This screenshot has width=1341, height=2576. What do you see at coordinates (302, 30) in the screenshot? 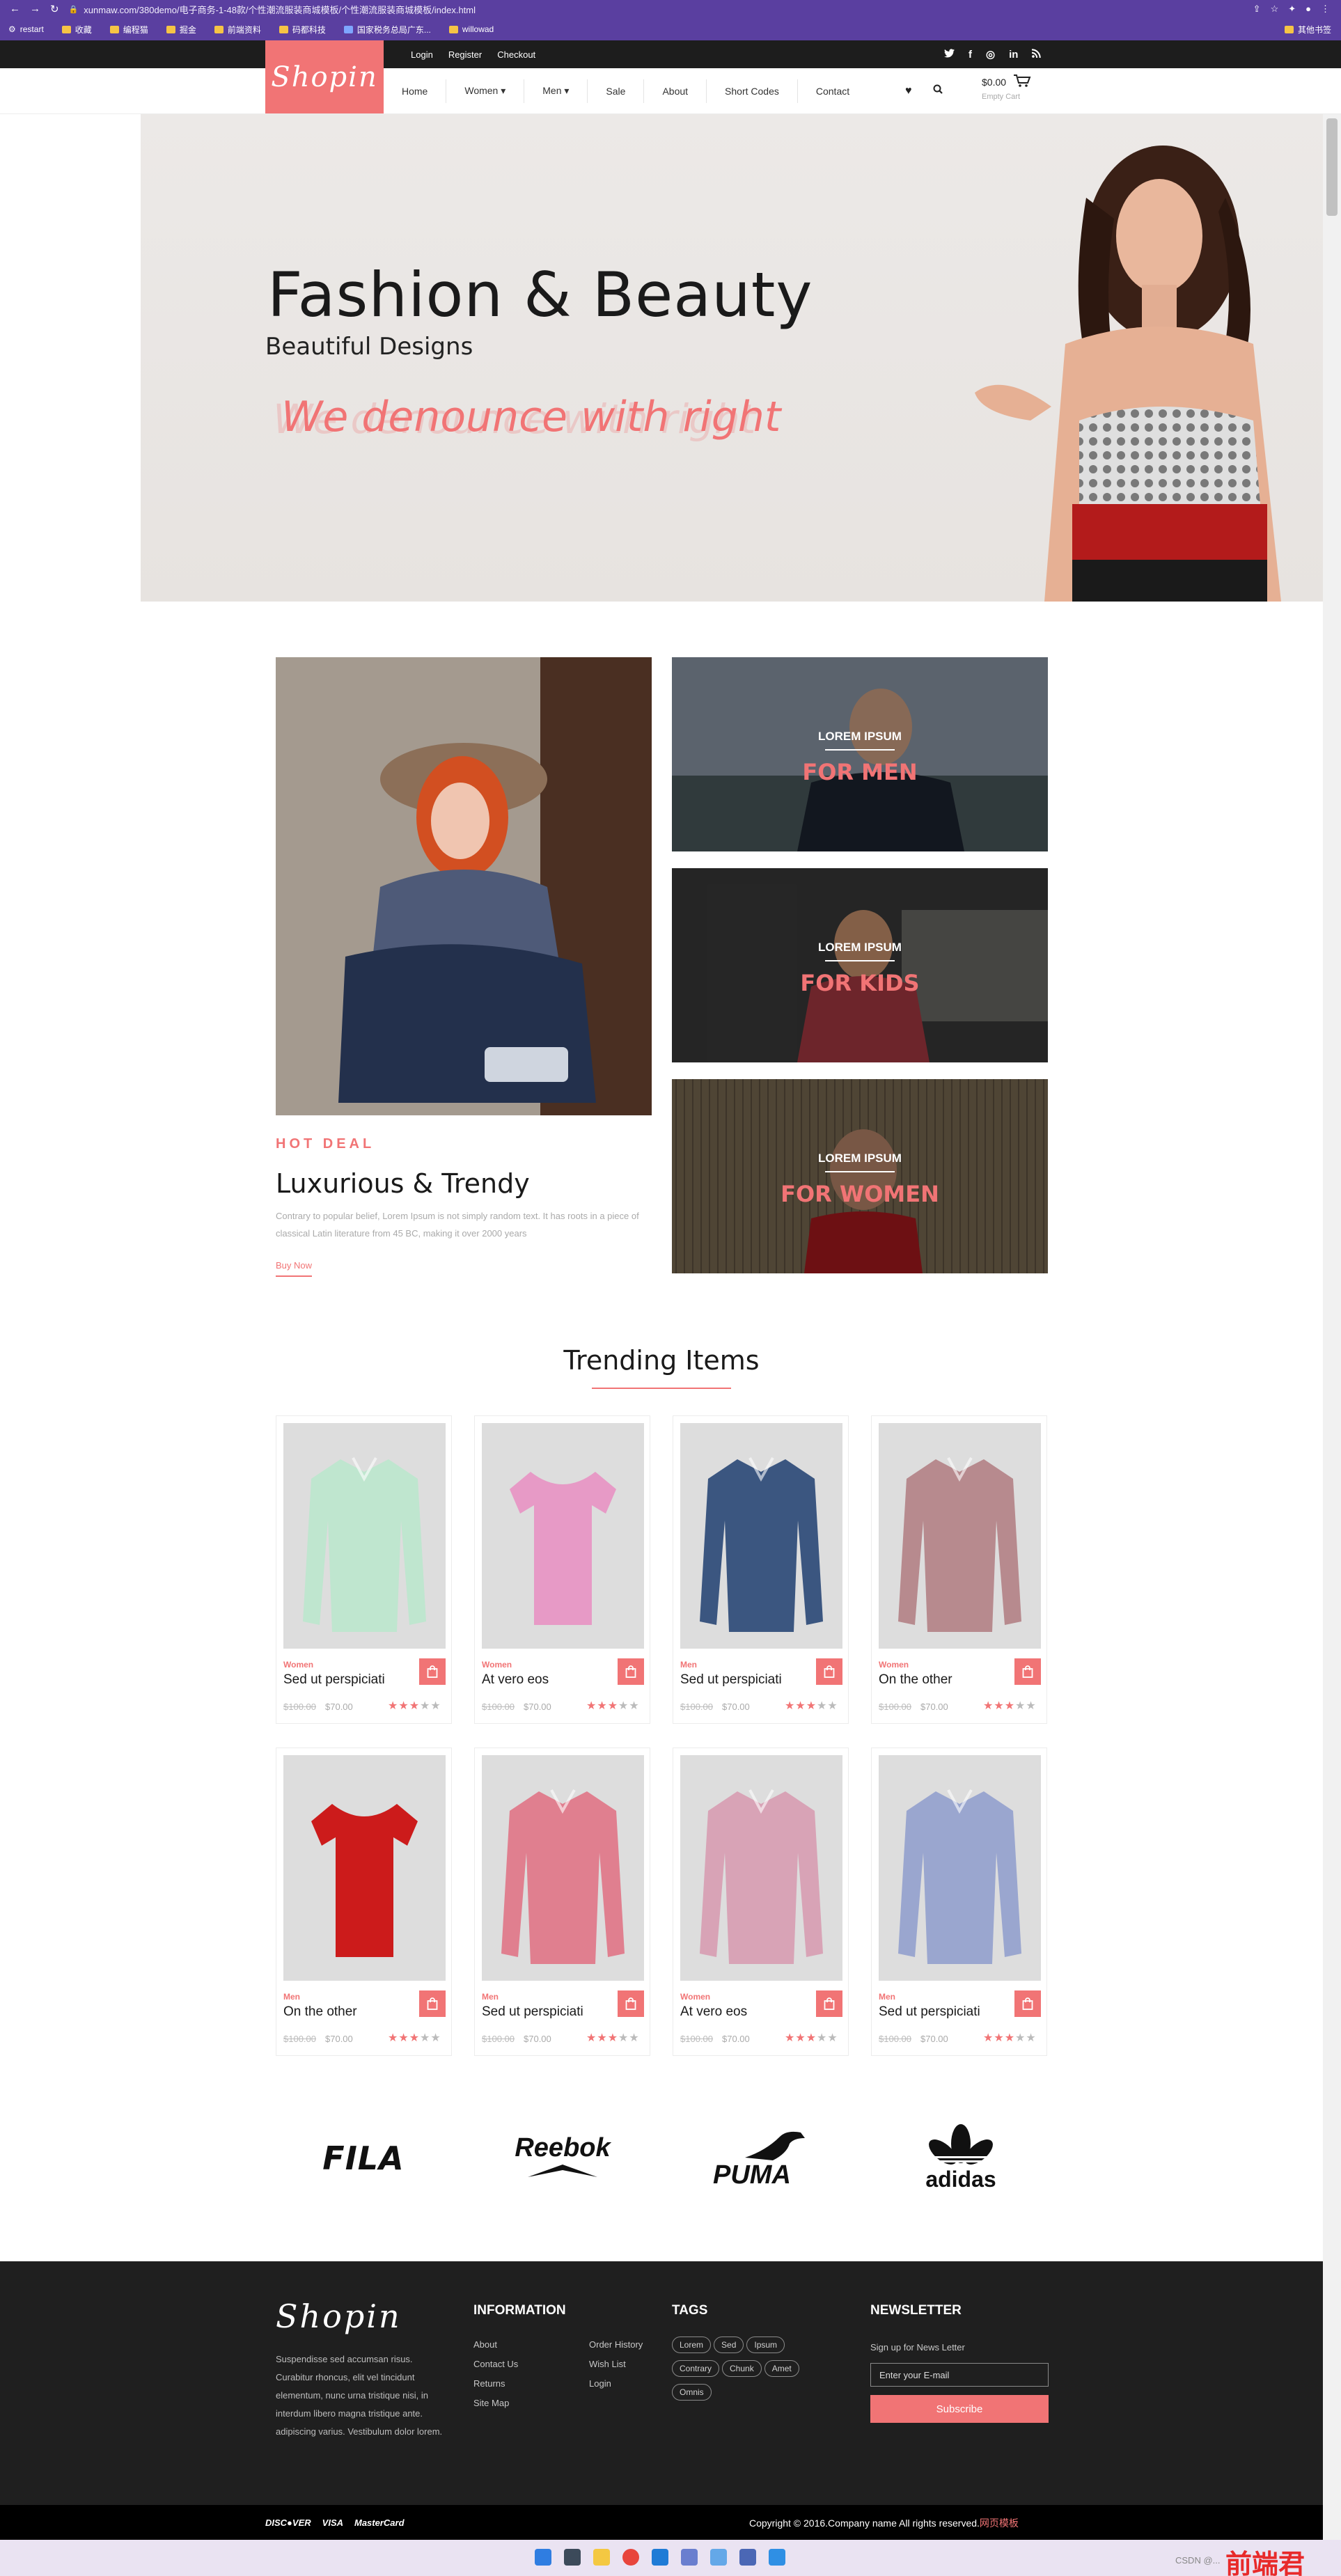
I see `bookmark-item: 码都科技` at bounding box center [302, 30].